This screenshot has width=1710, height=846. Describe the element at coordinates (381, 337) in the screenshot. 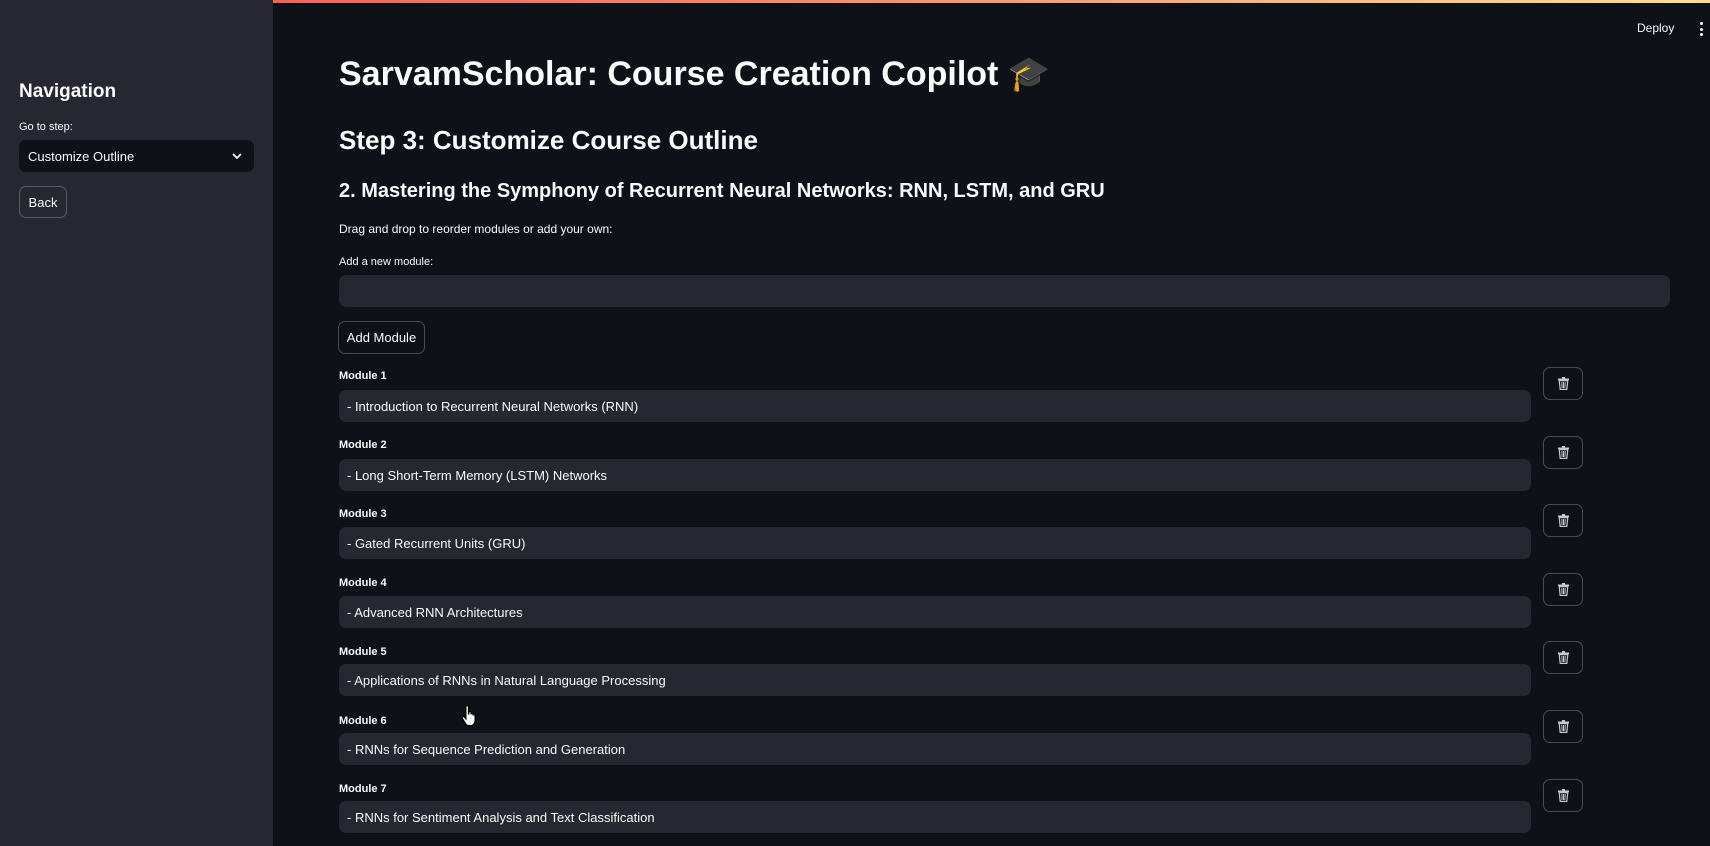

I see `add-module-button: Add Module` at that location.